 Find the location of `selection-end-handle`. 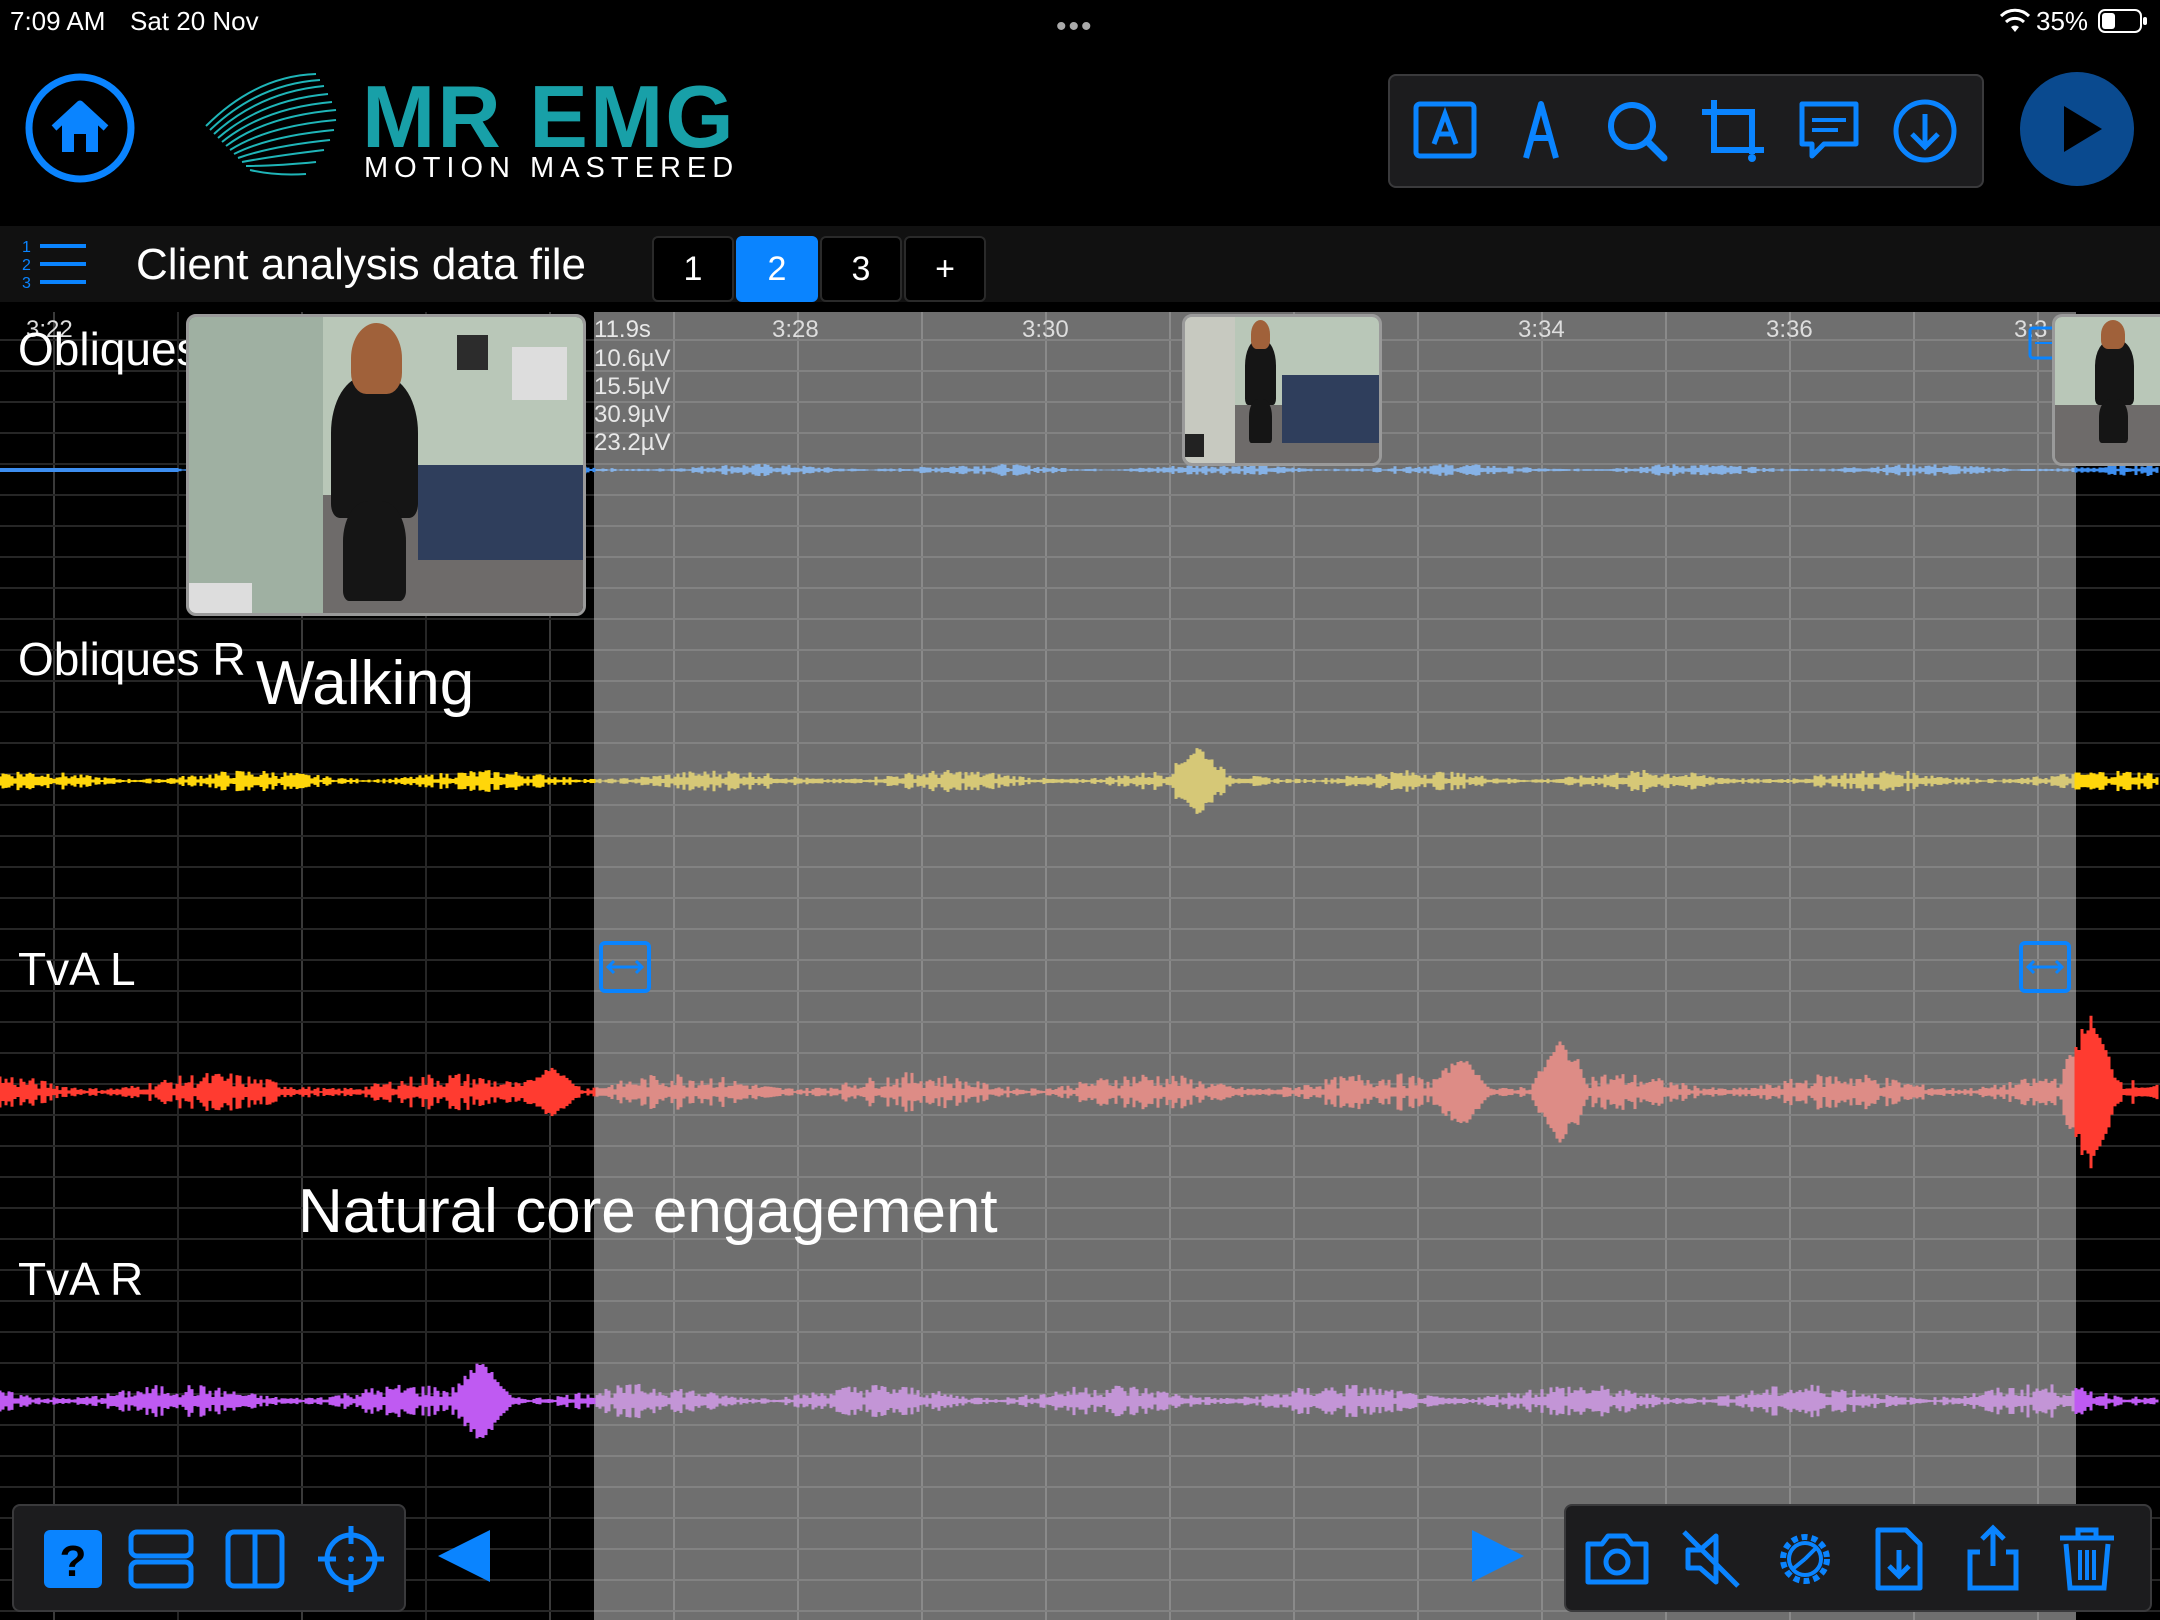

selection-end-handle is located at coordinates (2045, 967).